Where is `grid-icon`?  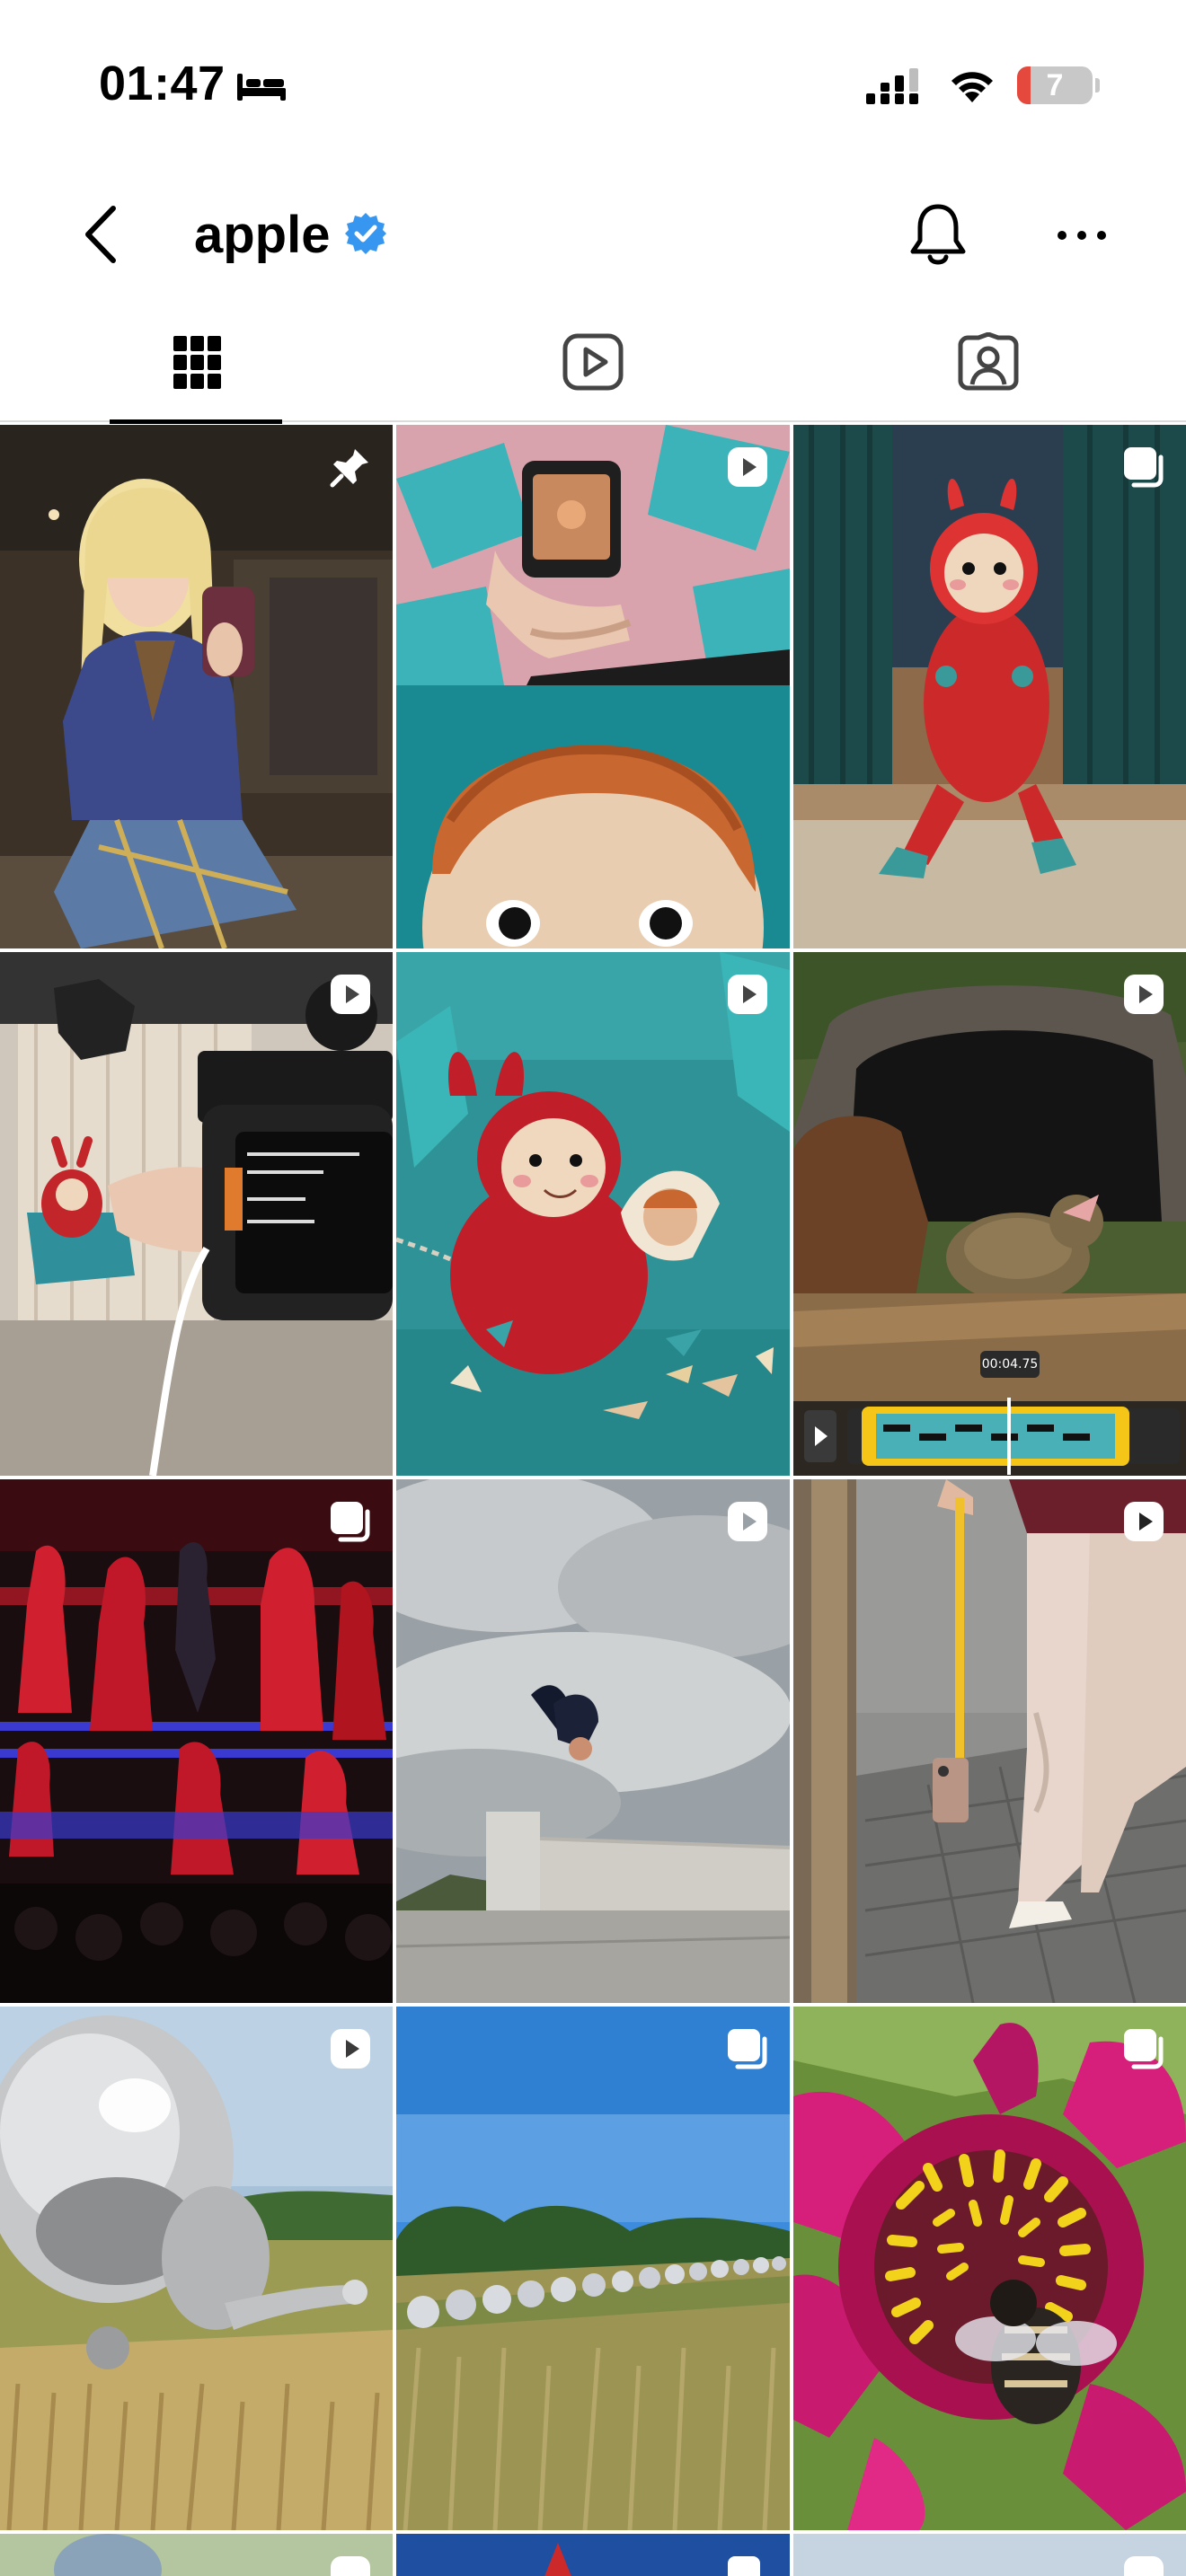
grid-icon is located at coordinates (197, 362).